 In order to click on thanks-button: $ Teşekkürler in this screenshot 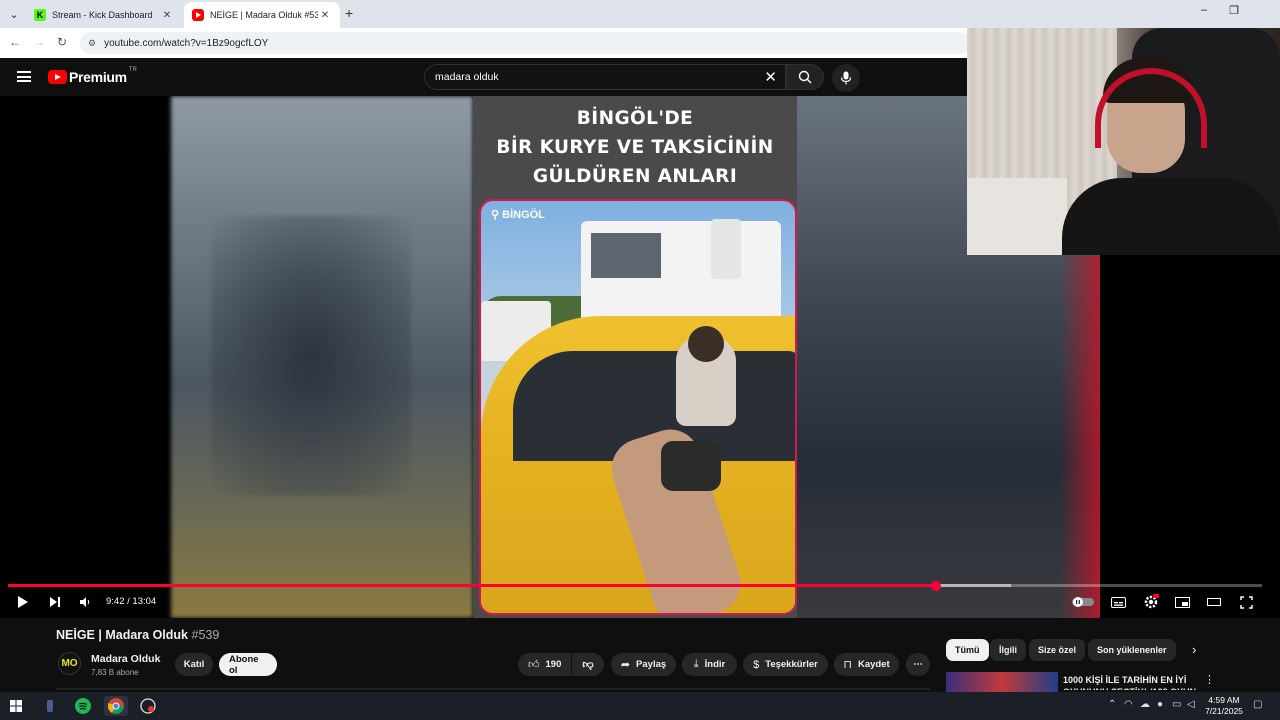, I will do `click(785, 664)`.